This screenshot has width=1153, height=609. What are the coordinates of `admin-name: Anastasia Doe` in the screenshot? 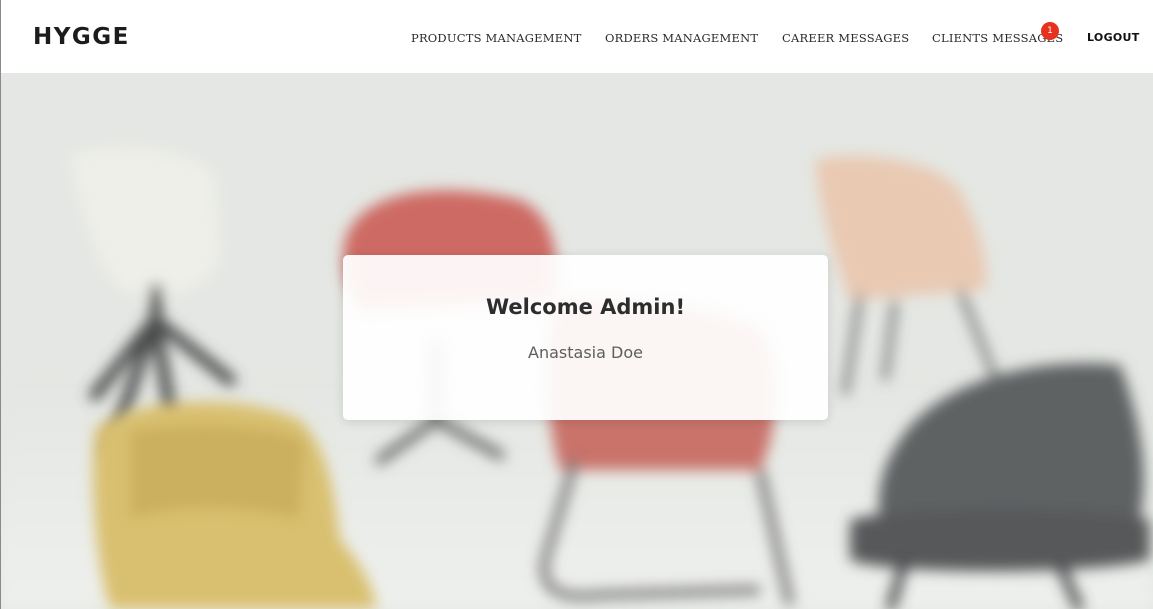 It's located at (585, 352).